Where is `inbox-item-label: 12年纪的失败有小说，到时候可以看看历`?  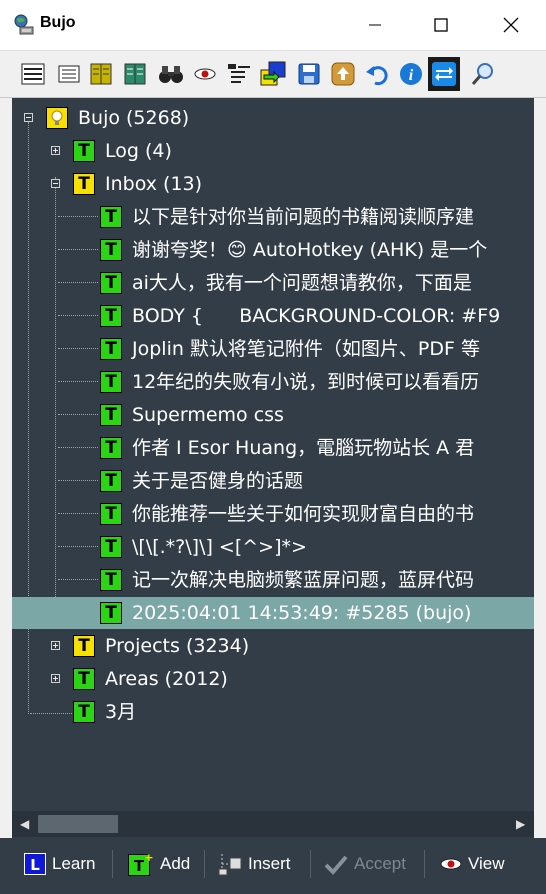 inbox-item-label: 12年纪的失败有小说，到时候可以看看历 is located at coordinates (306, 382).